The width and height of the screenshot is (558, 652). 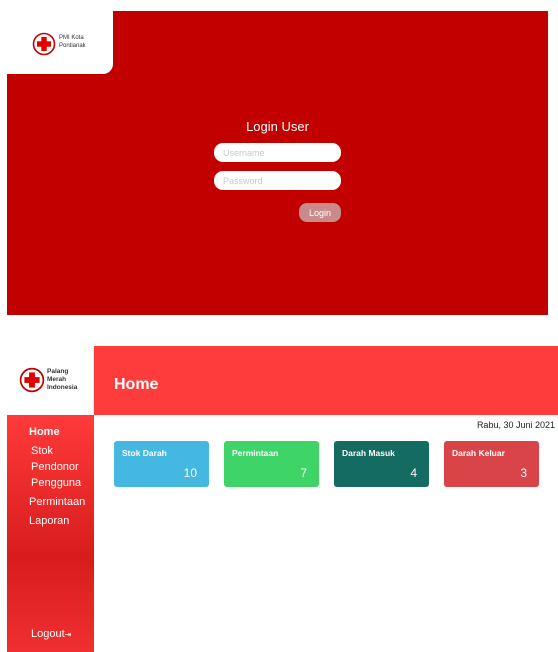 I want to click on dashboard-logo-line2: Merah, so click(x=57, y=379).